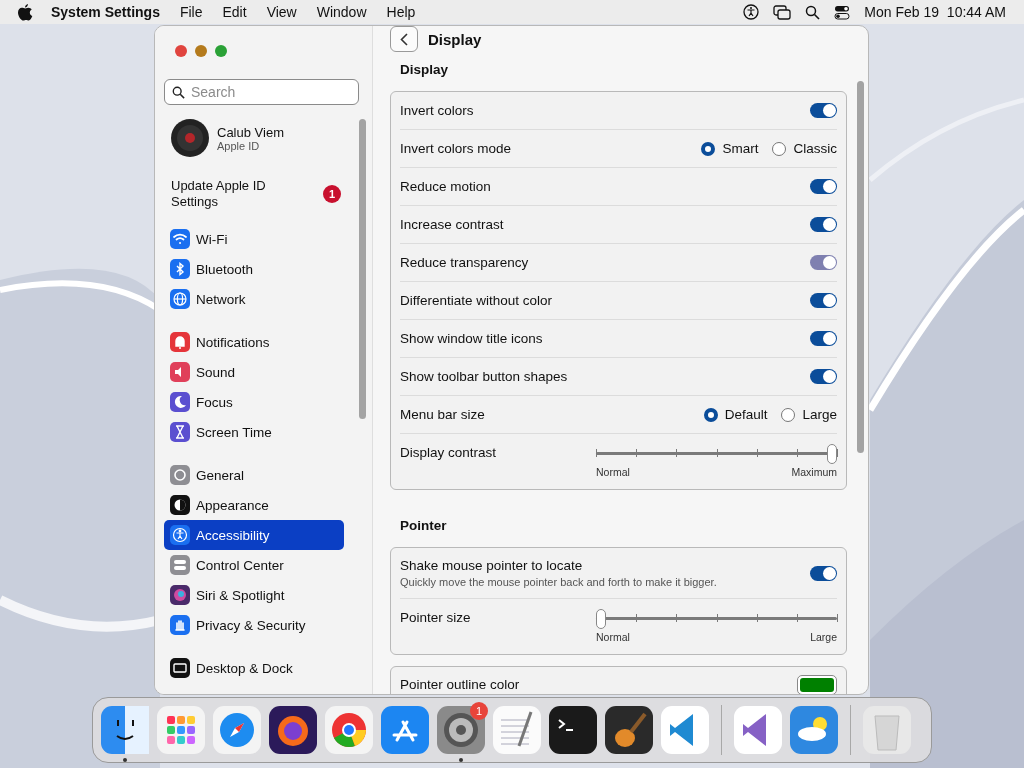  What do you see at coordinates (935, 12) in the screenshot?
I see `clock: Mon Feb 19 10:44 AM` at bounding box center [935, 12].